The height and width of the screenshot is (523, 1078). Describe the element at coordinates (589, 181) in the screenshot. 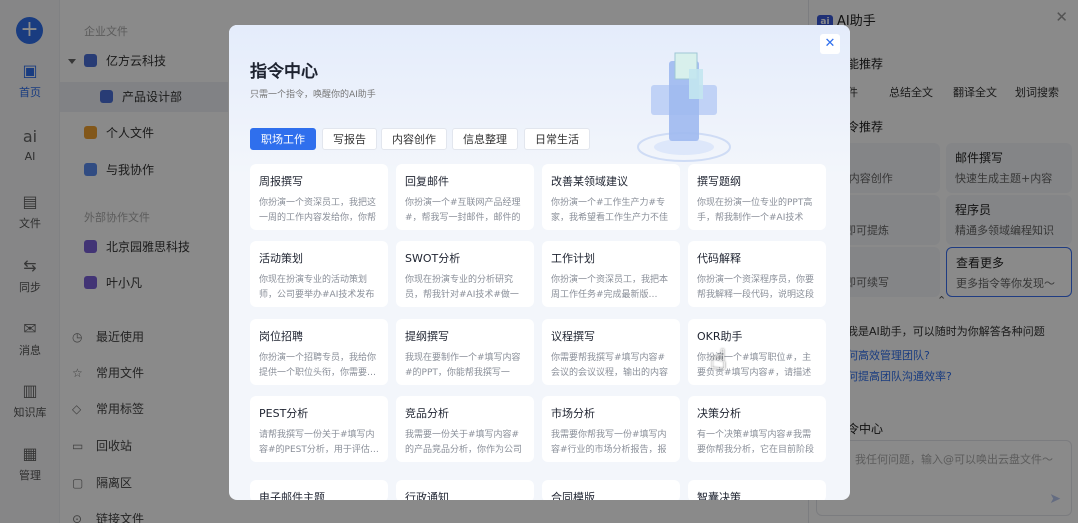

I see `command-card-title: 改善某领域建议` at that location.